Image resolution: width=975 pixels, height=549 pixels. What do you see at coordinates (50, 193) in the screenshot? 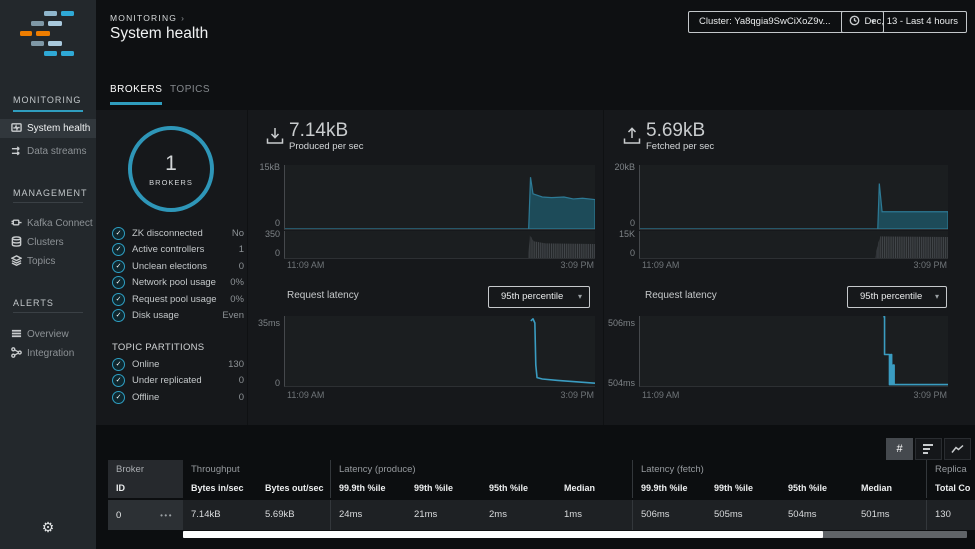
I see `sidebar-section-management: MANAGEMENT` at bounding box center [50, 193].